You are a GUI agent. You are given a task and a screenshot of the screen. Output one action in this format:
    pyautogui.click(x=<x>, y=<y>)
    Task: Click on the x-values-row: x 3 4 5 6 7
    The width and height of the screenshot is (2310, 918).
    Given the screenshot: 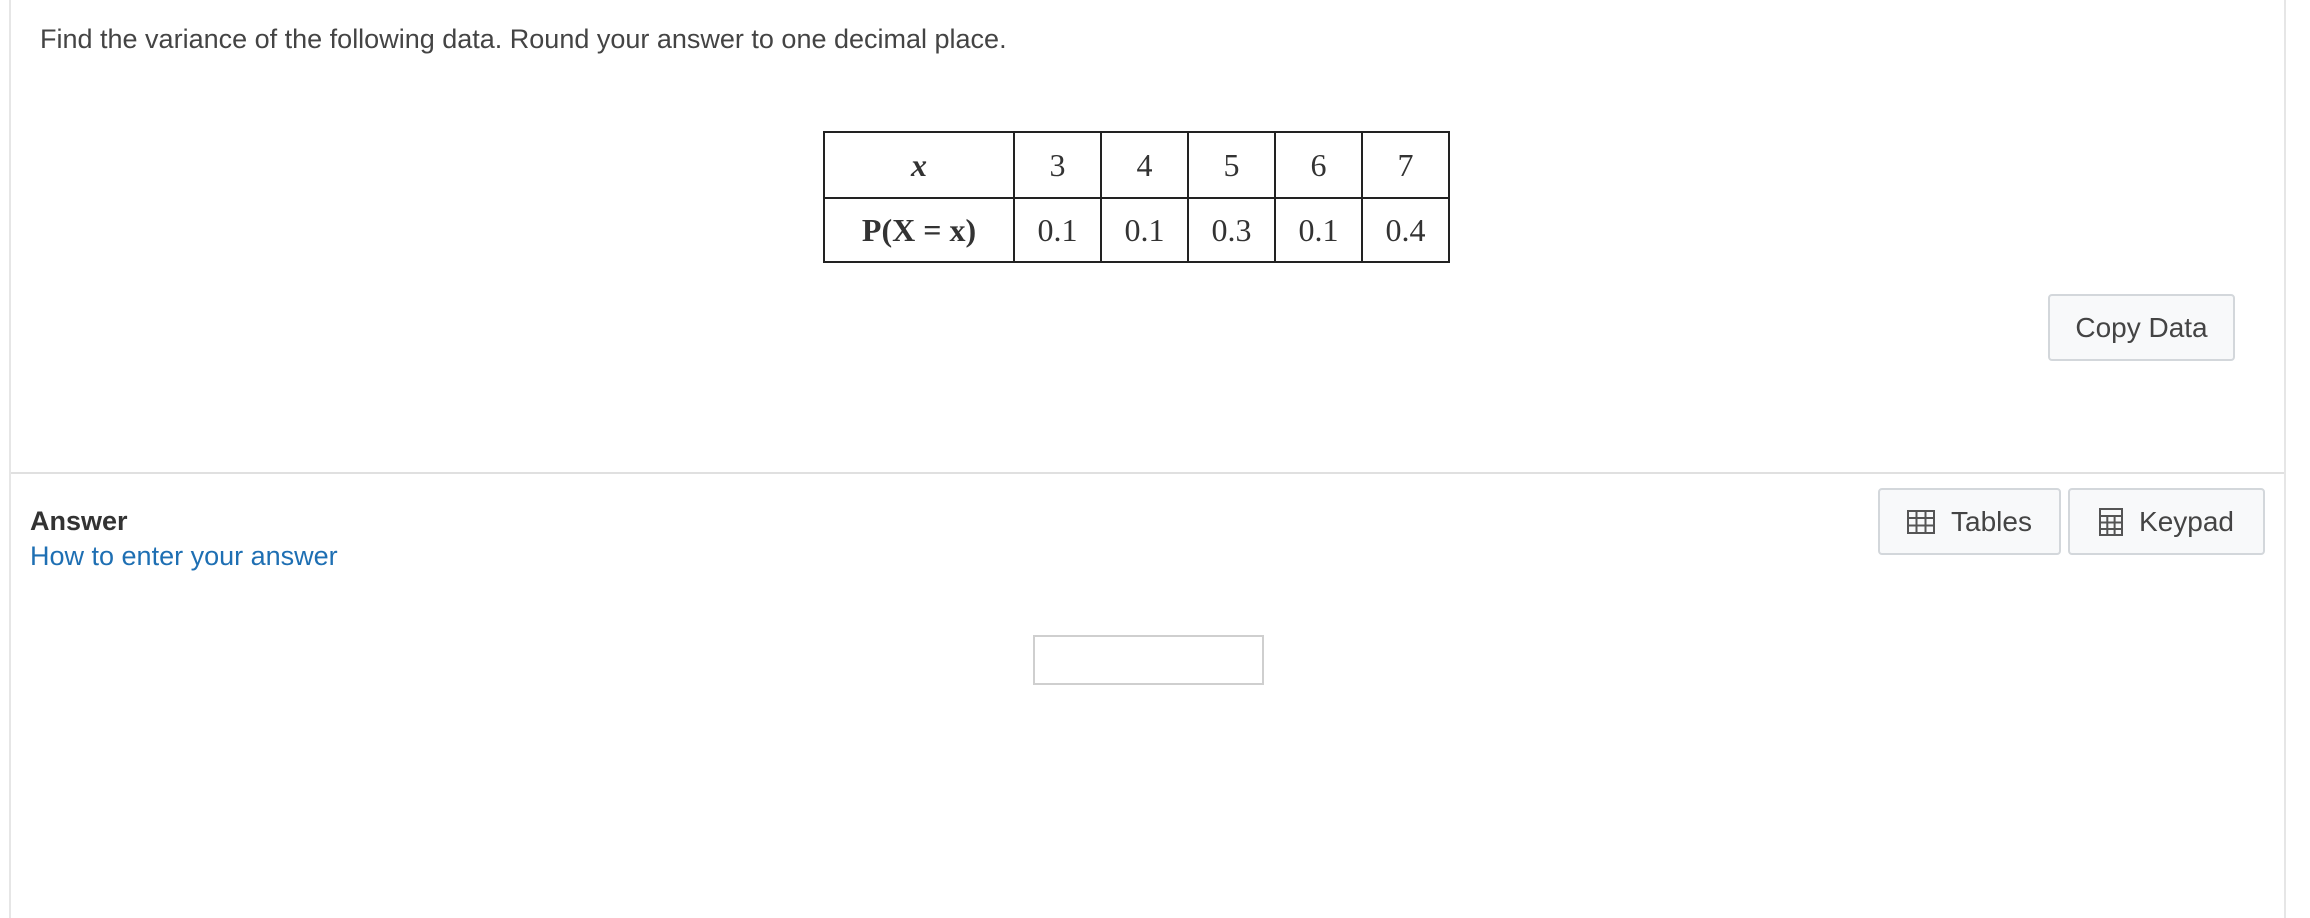 What is the action you would take?
    pyautogui.click(x=1136, y=165)
    